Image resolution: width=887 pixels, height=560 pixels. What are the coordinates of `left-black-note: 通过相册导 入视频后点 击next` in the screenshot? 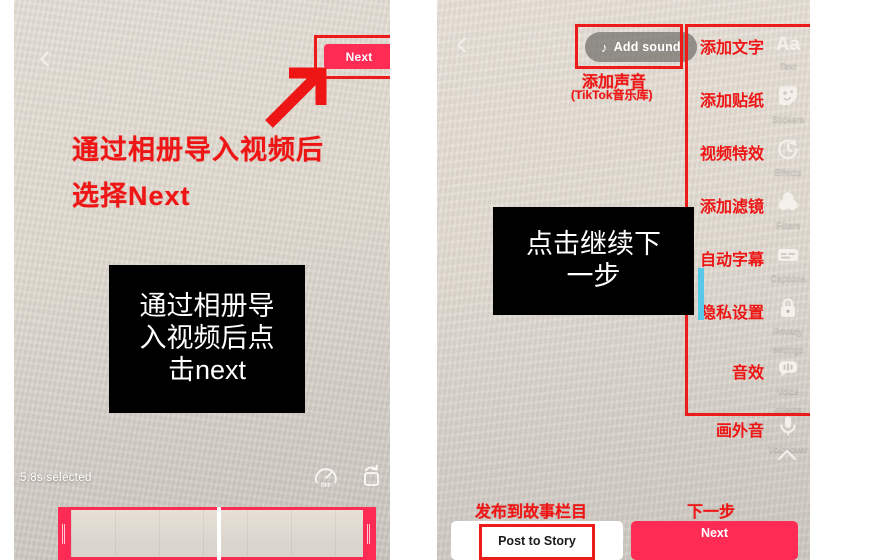 It's located at (207, 339).